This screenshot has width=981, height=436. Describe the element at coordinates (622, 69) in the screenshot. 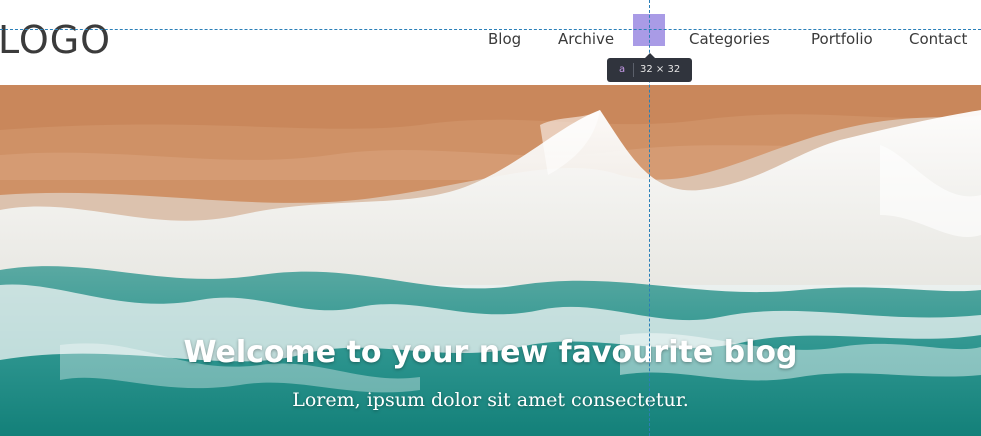

I see `inspector-tag-name: a` at that location.